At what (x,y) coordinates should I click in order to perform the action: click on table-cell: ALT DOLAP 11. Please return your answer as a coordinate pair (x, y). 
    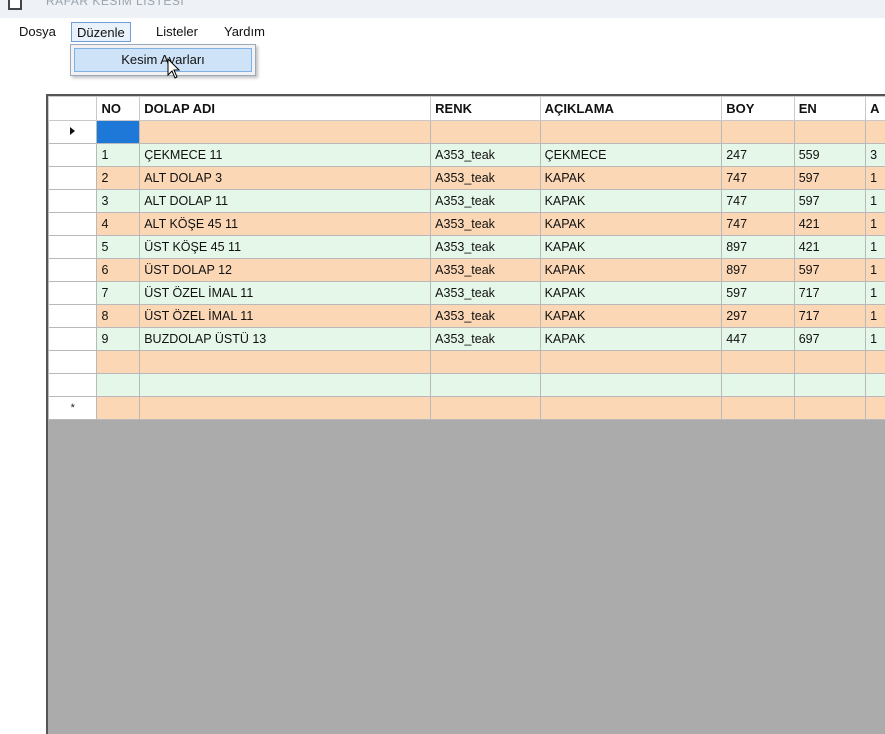
    Looking at the image, I should click on (285, 201).